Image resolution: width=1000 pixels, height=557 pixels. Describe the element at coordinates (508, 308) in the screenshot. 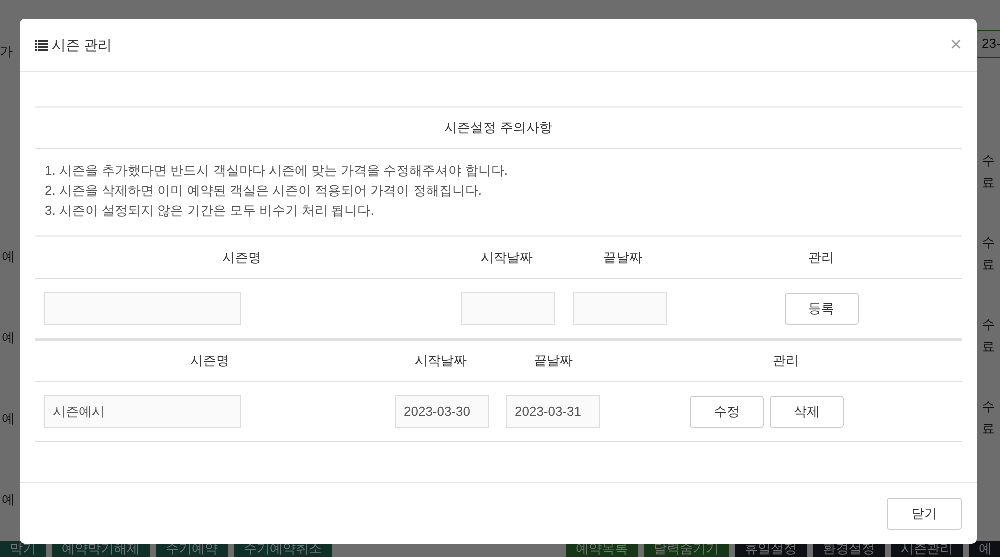

I see `start-date-field` at that location.